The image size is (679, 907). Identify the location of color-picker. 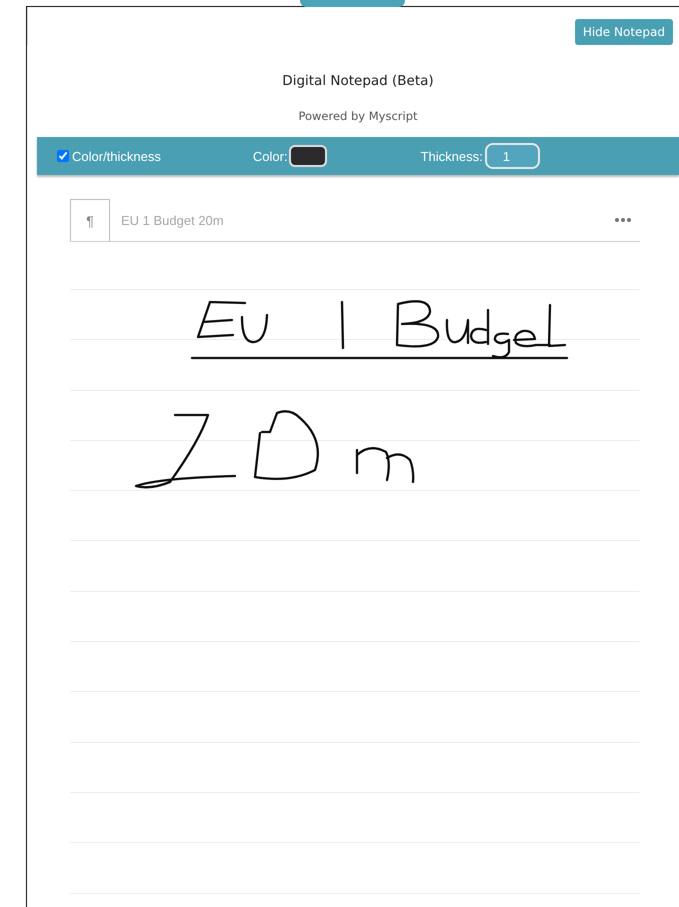
(307, 156).